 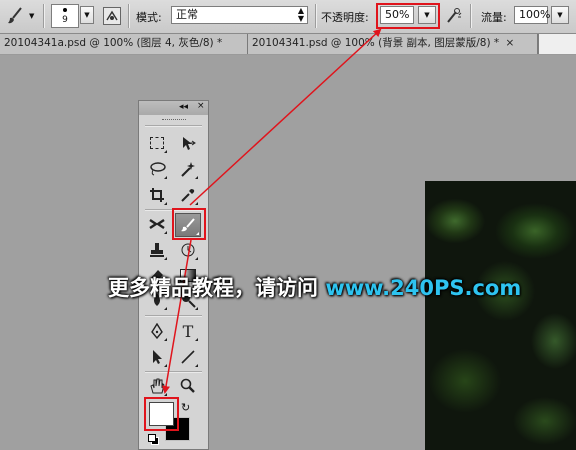 What do you see at coordinates (65, 20) in the screenshot?
I see `brush-size-value: 9` at bounding box center [65, 20].